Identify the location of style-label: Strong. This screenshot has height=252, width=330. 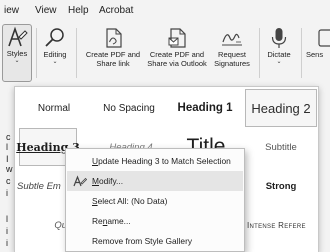
(281, 186).